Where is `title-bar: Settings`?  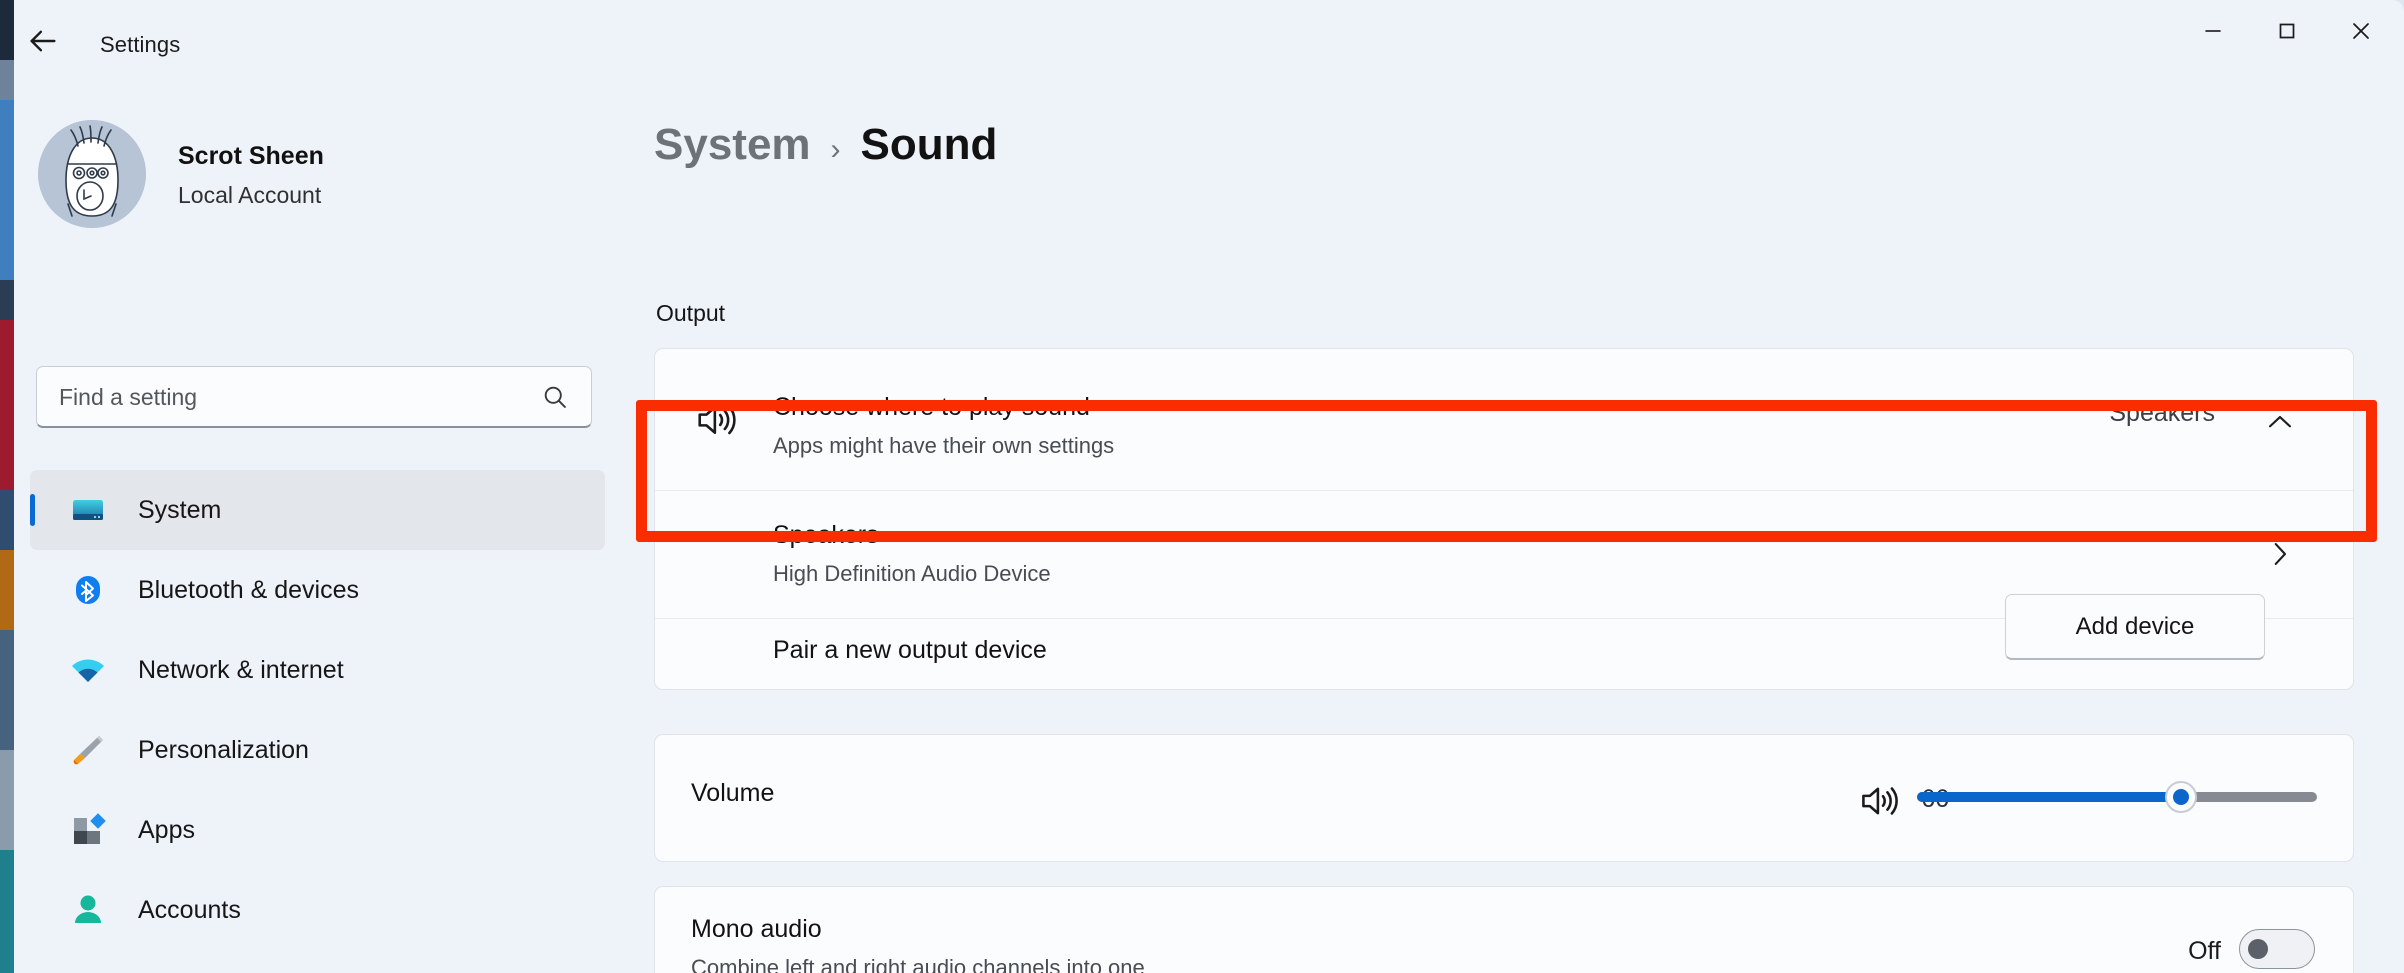
title-bar: Settings is located at coordinates (1202, 40).